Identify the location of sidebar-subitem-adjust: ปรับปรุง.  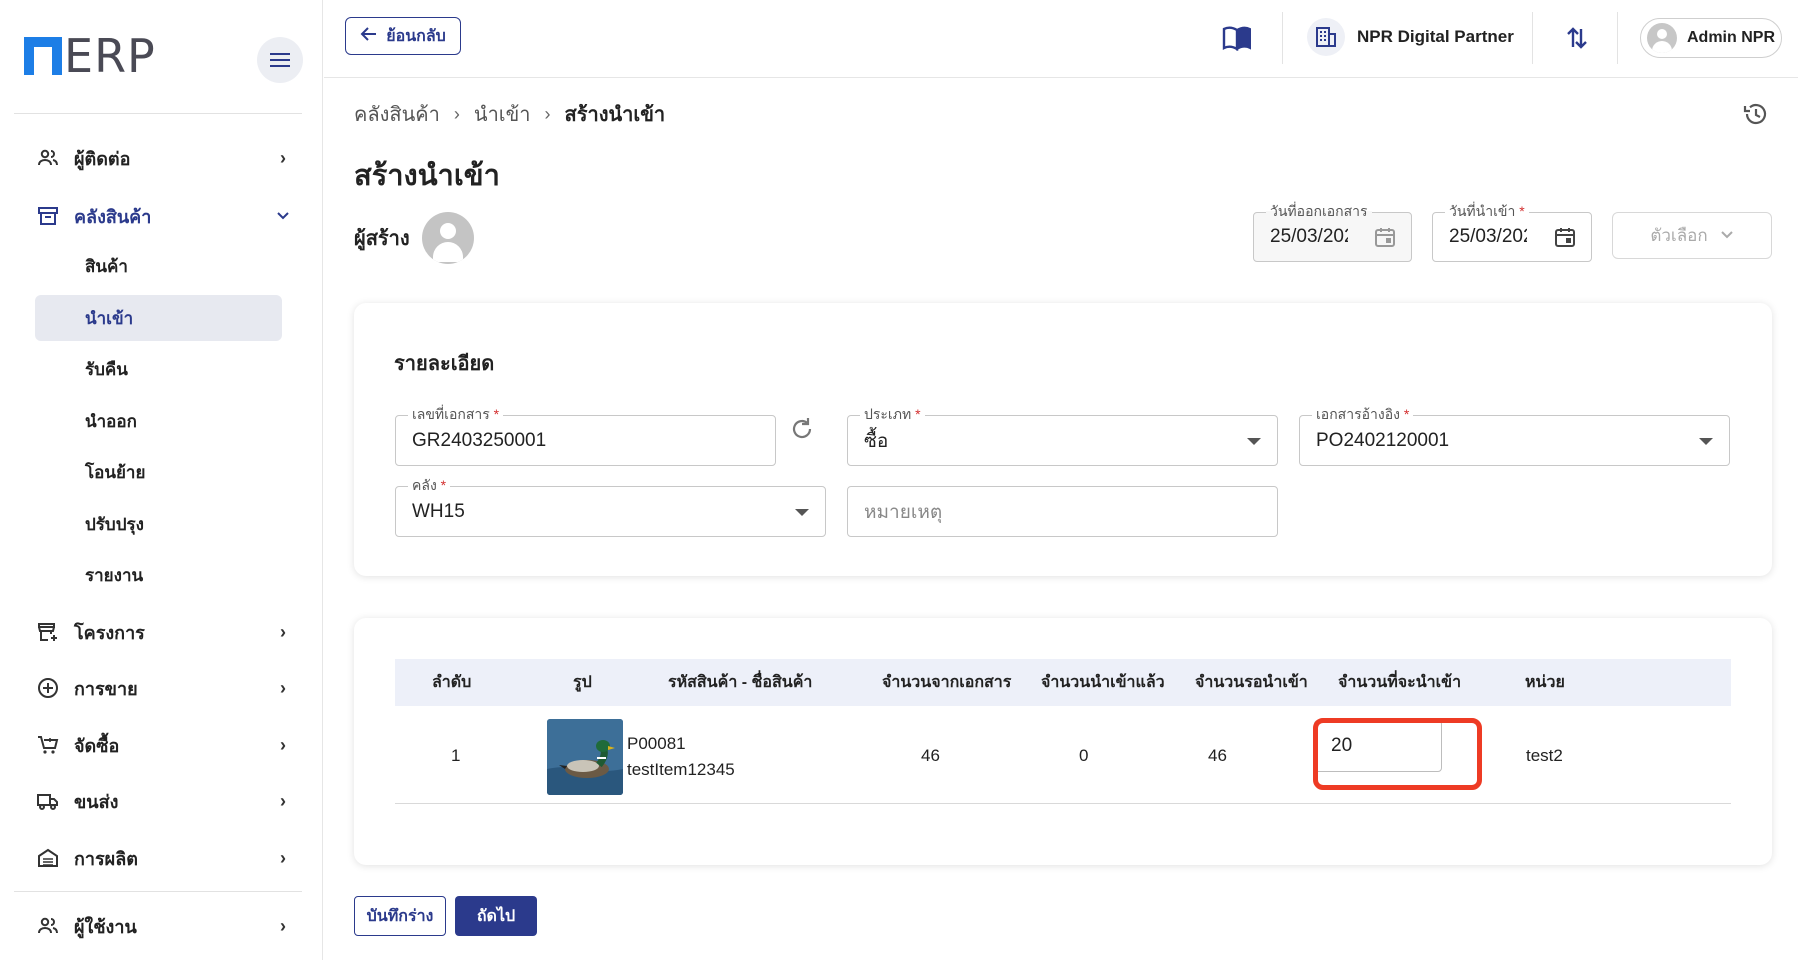
(158, 524).